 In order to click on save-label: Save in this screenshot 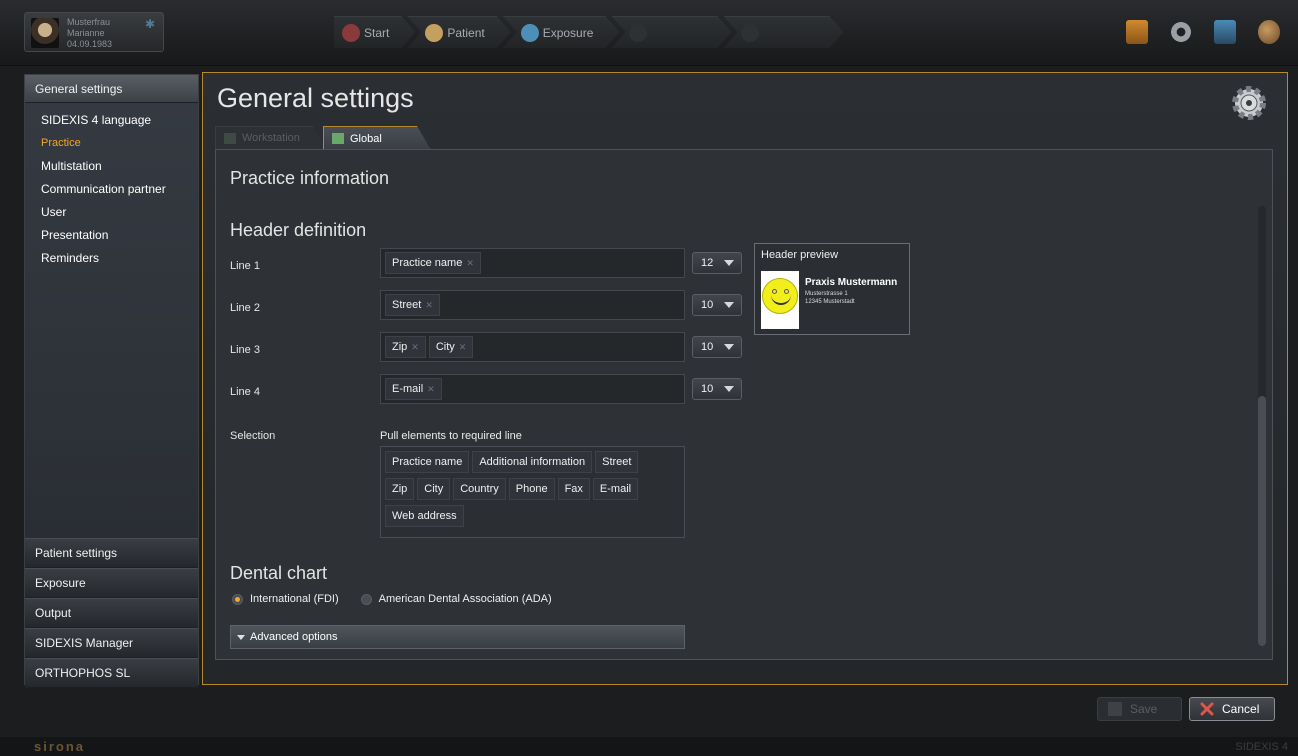, I will do `click(1144, 709)`.